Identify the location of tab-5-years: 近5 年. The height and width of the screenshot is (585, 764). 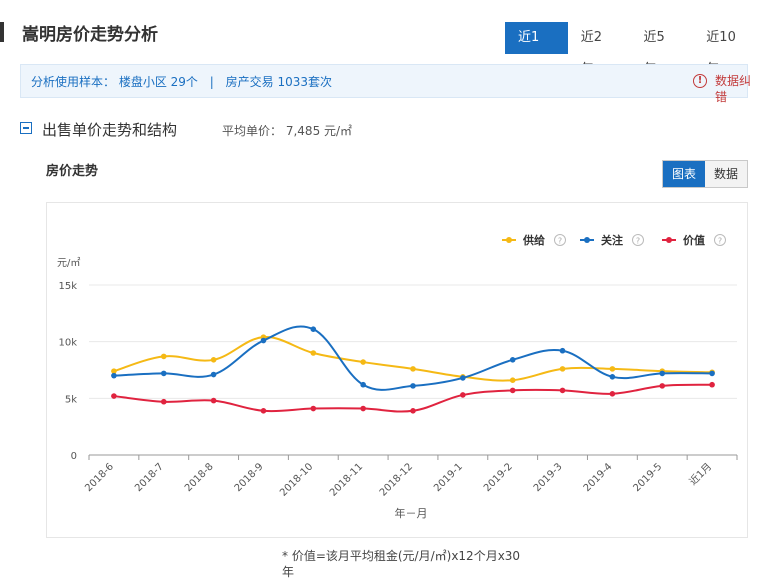
(662, 49).